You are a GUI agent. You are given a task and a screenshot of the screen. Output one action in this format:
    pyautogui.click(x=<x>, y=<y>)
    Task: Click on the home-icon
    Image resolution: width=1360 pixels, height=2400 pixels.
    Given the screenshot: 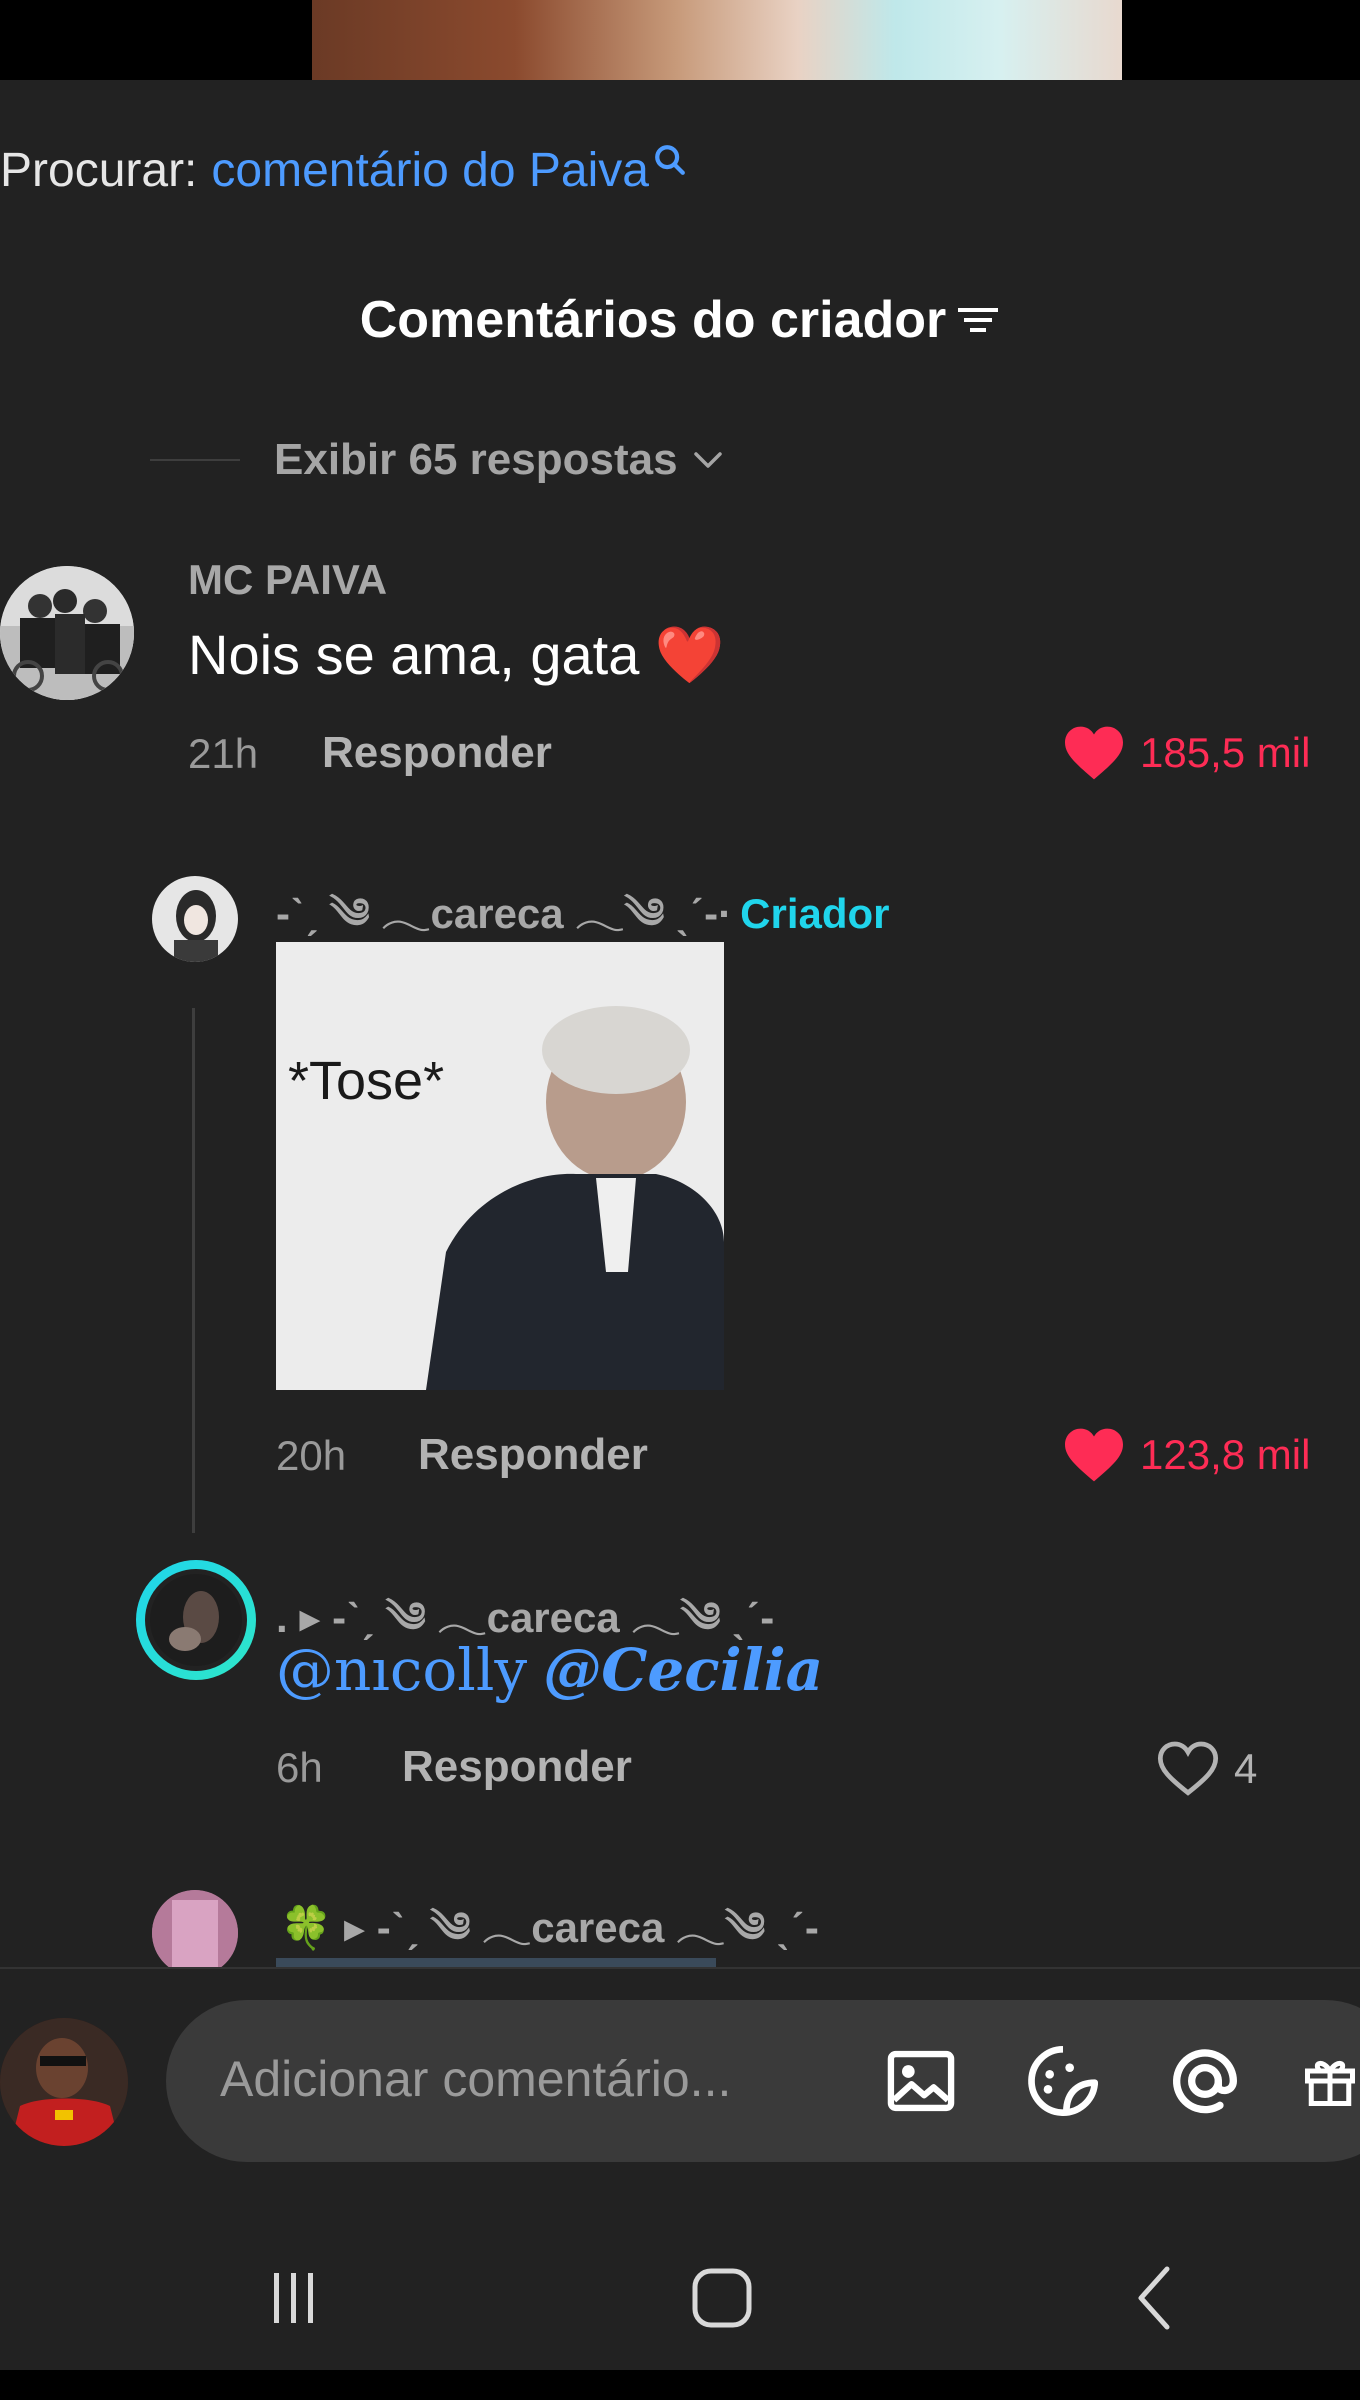 What is the action you would take?
    pyautogui.click(x=722, y=2298)
    